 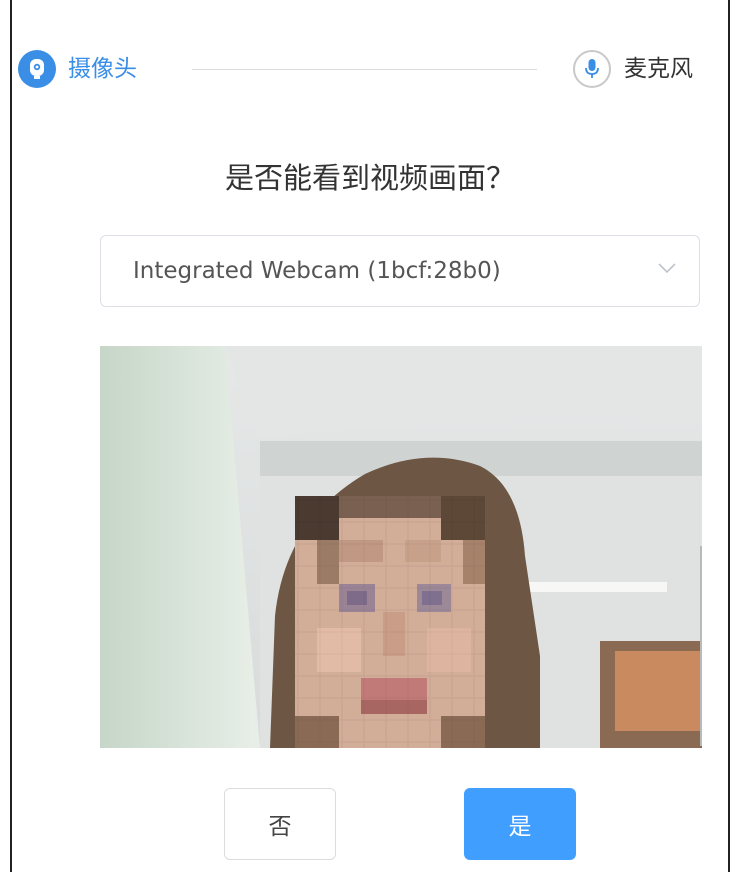 What do you see at coordinates (667, 268) in the screenshot?
I see `chevron-down-icon` at bounding box center [667, 268].